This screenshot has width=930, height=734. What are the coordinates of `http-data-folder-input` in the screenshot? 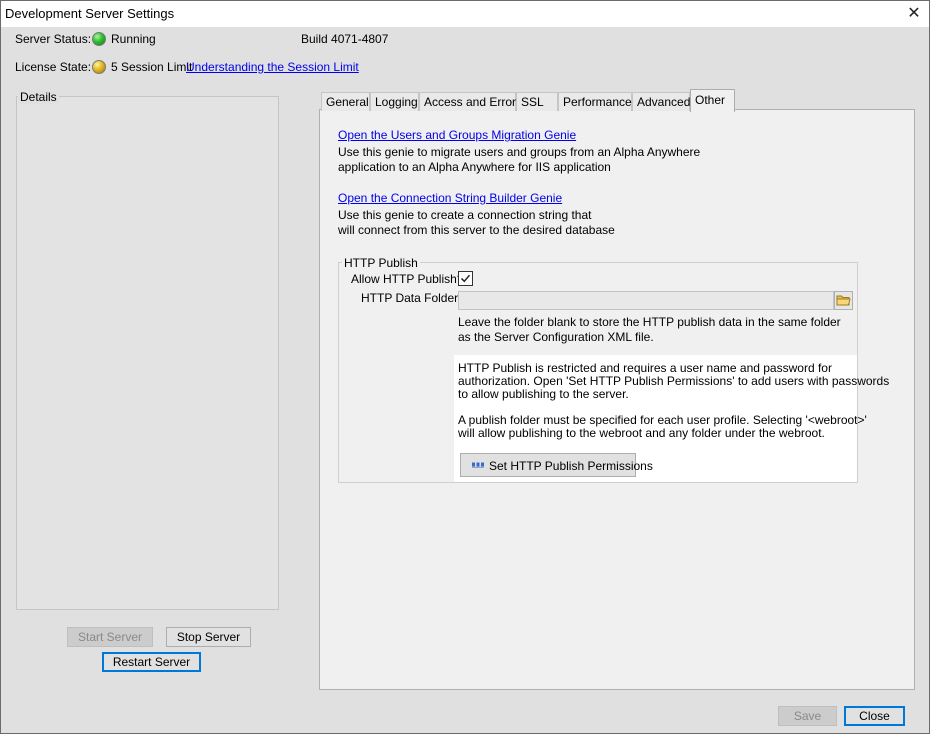 It's located at (646, 300).